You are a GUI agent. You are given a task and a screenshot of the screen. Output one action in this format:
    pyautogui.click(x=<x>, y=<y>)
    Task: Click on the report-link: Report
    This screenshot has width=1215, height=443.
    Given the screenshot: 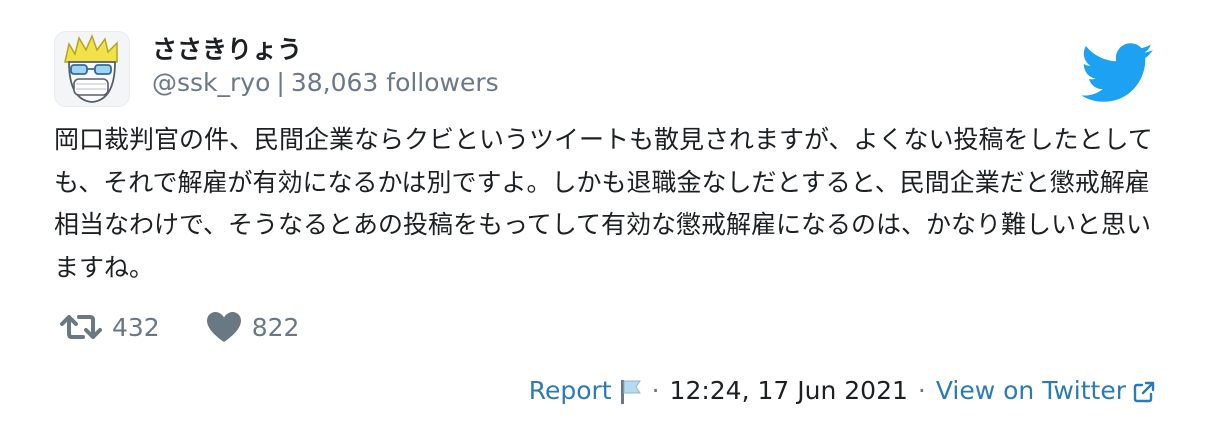 What is the action you would take?
    pyautogui.click(x=585, y=390)
    